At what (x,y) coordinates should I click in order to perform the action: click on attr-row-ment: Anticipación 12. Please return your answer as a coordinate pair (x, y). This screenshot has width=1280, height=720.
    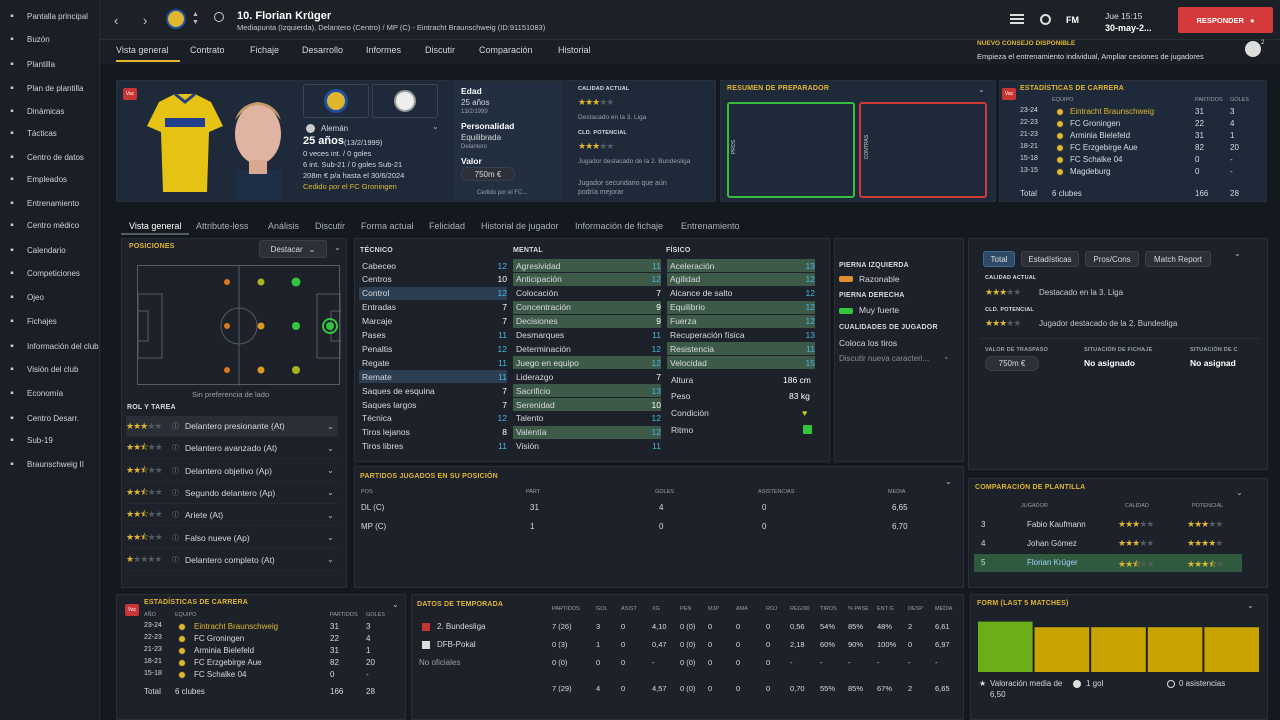
    Looking at the image, I should click on (587, 279).